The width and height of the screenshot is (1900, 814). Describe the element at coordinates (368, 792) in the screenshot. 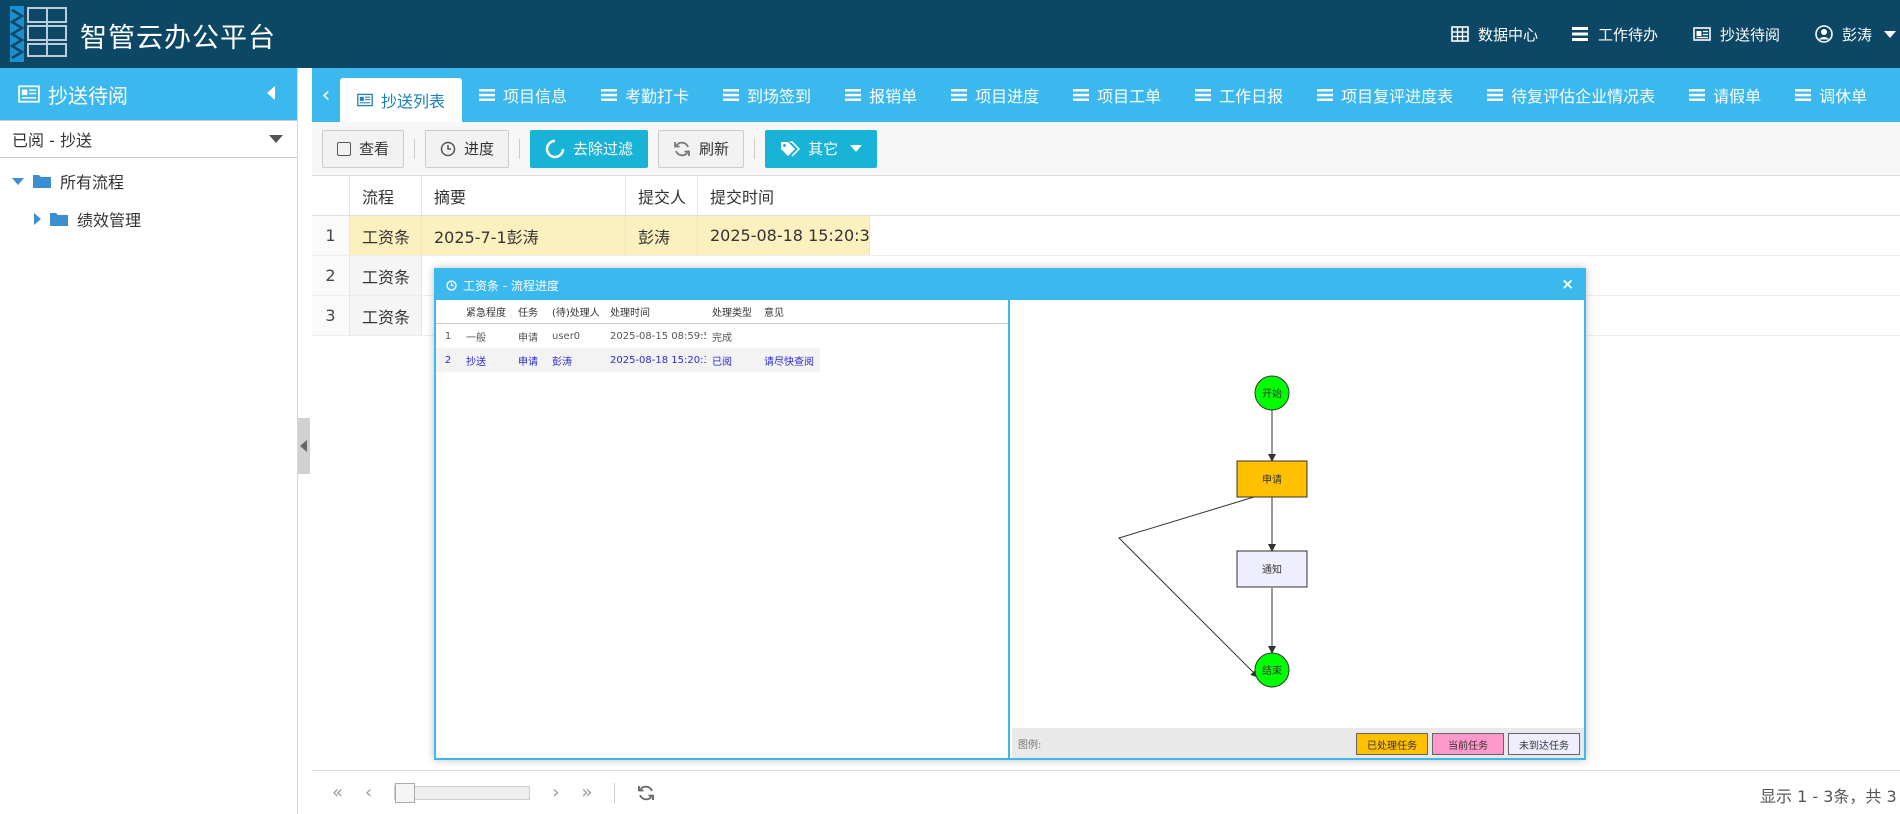

I see `prev-page-icon: ‹` at that location.